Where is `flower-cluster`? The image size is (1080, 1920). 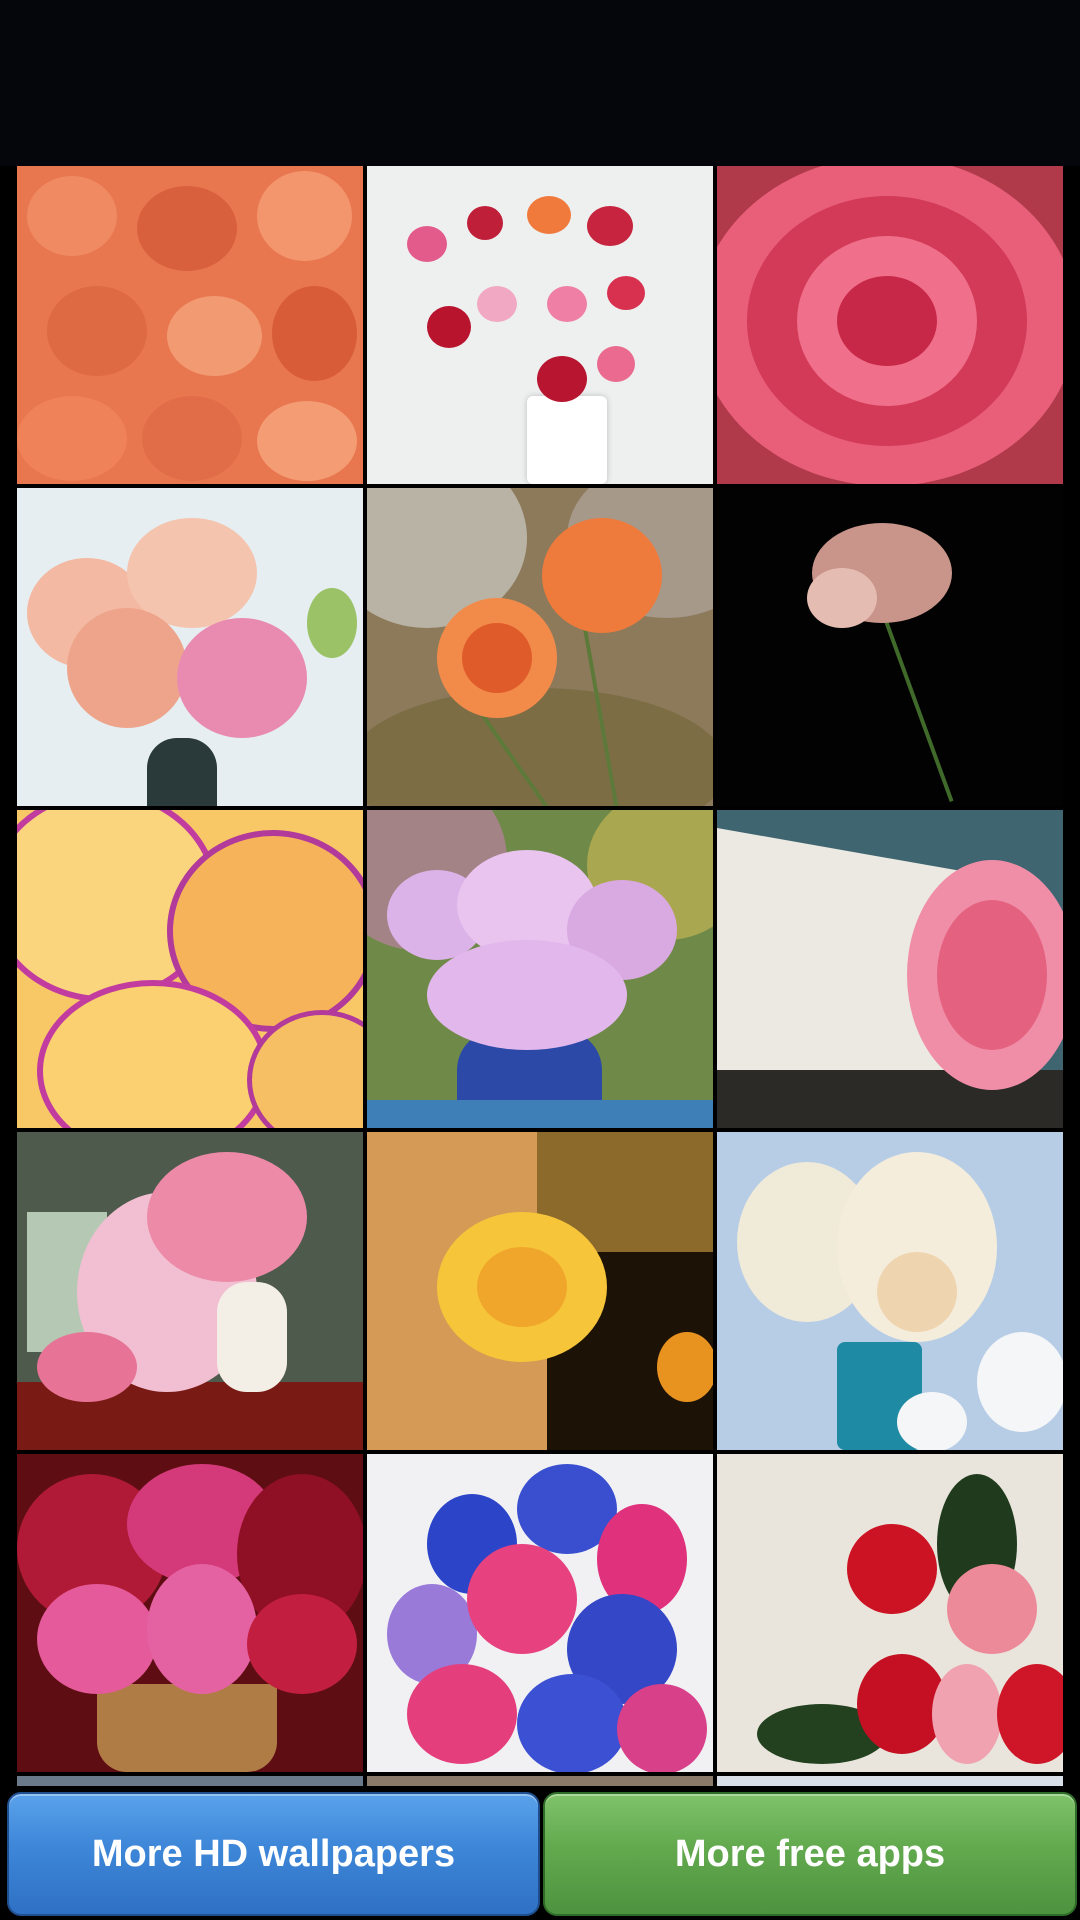 flower-cluster is located at coordinates (917, 1292).